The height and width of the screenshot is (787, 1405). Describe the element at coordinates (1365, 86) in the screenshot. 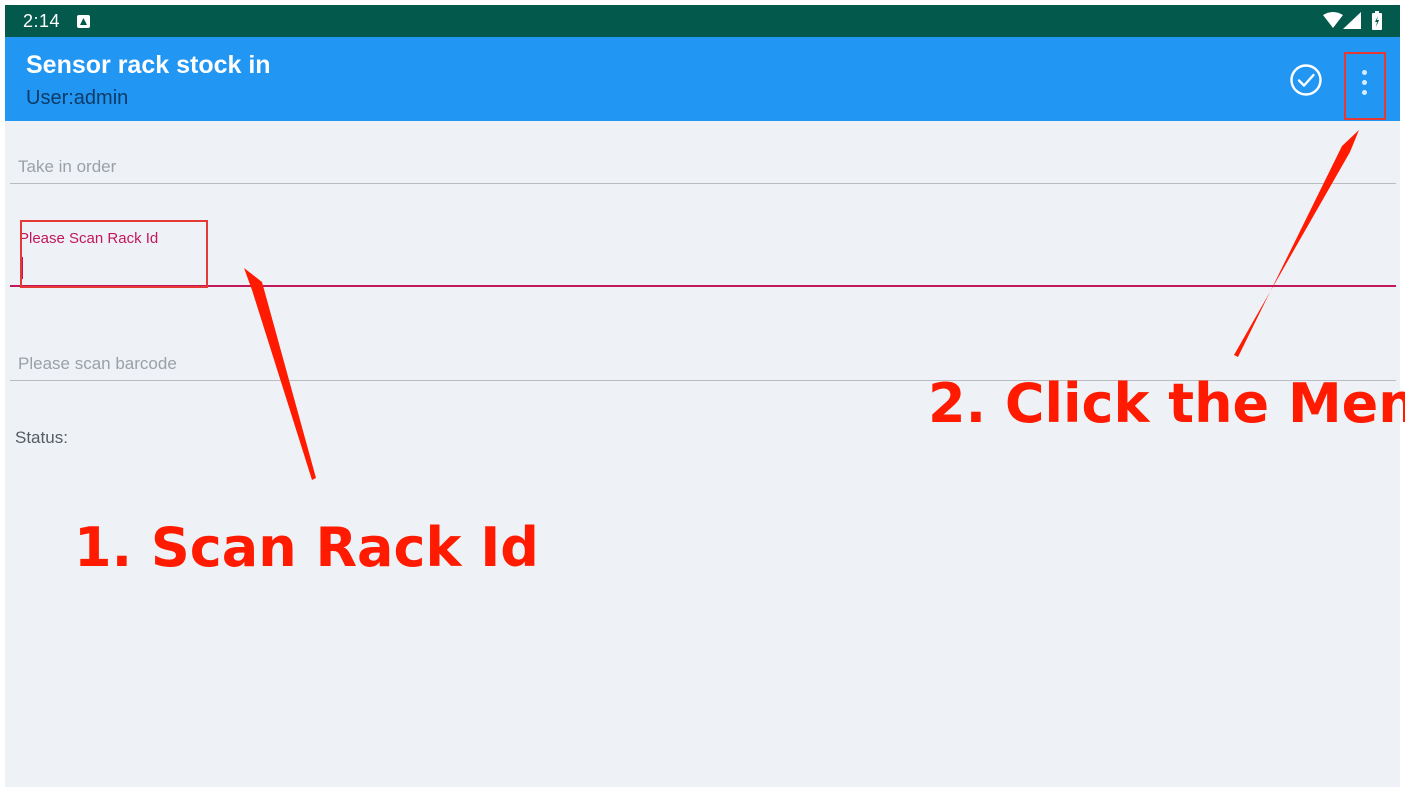

I see `overflow-menu-button` at that location.